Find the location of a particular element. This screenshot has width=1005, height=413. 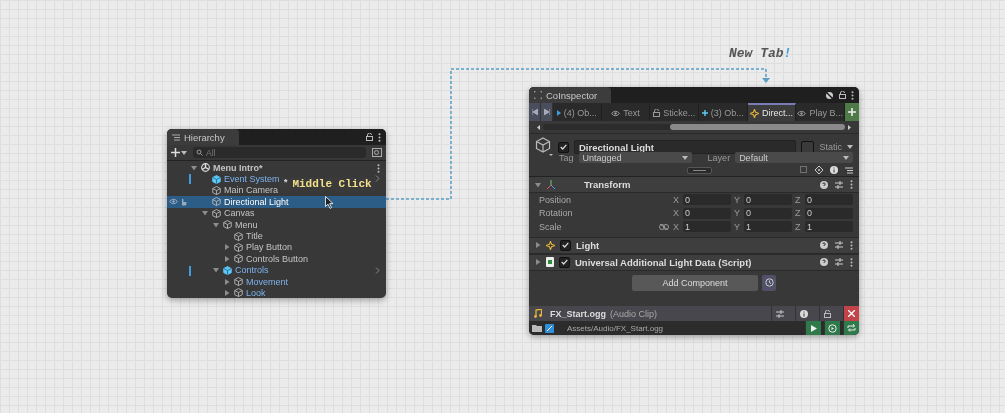

debug-icon is located at coordinates (829, 95).